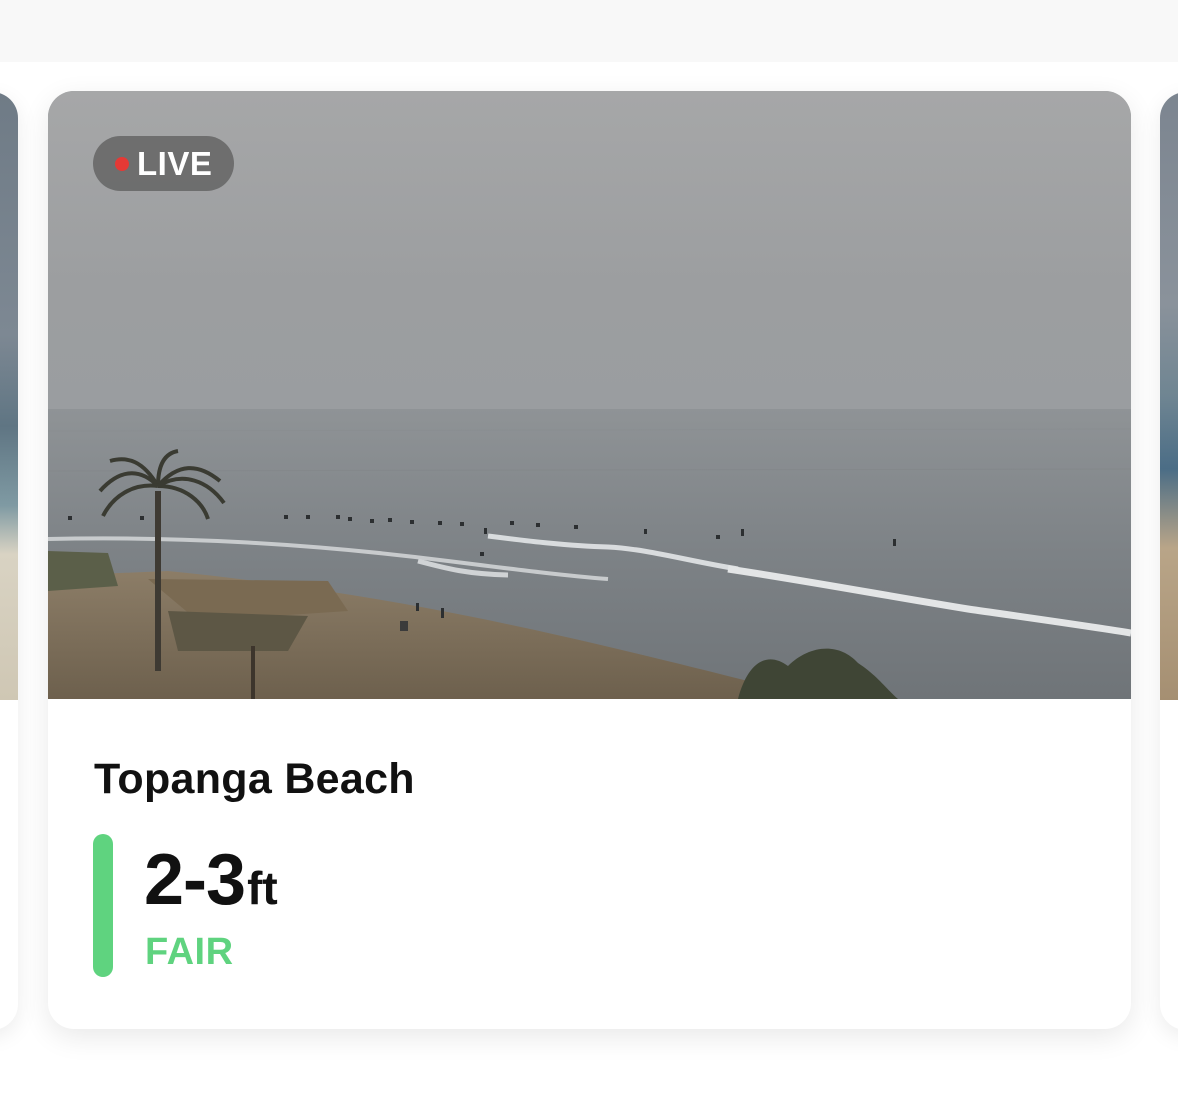 The image size is (1178, 1117). I want to click on wave-height: 2-3 ft, so click(211, 880).